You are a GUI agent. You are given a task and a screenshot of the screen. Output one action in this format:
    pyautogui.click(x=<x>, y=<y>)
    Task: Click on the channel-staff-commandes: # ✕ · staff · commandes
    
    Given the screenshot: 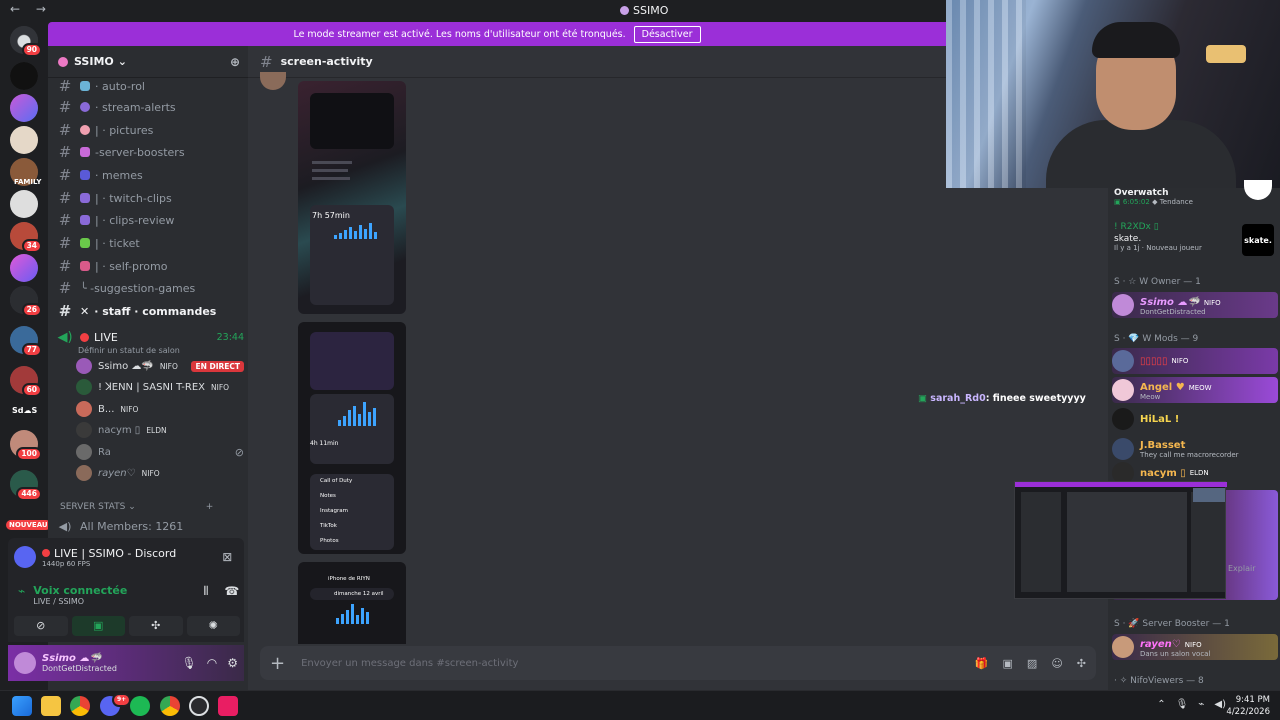 What is the action you would take?
    pyautogui.click(x=150, y=311)
    